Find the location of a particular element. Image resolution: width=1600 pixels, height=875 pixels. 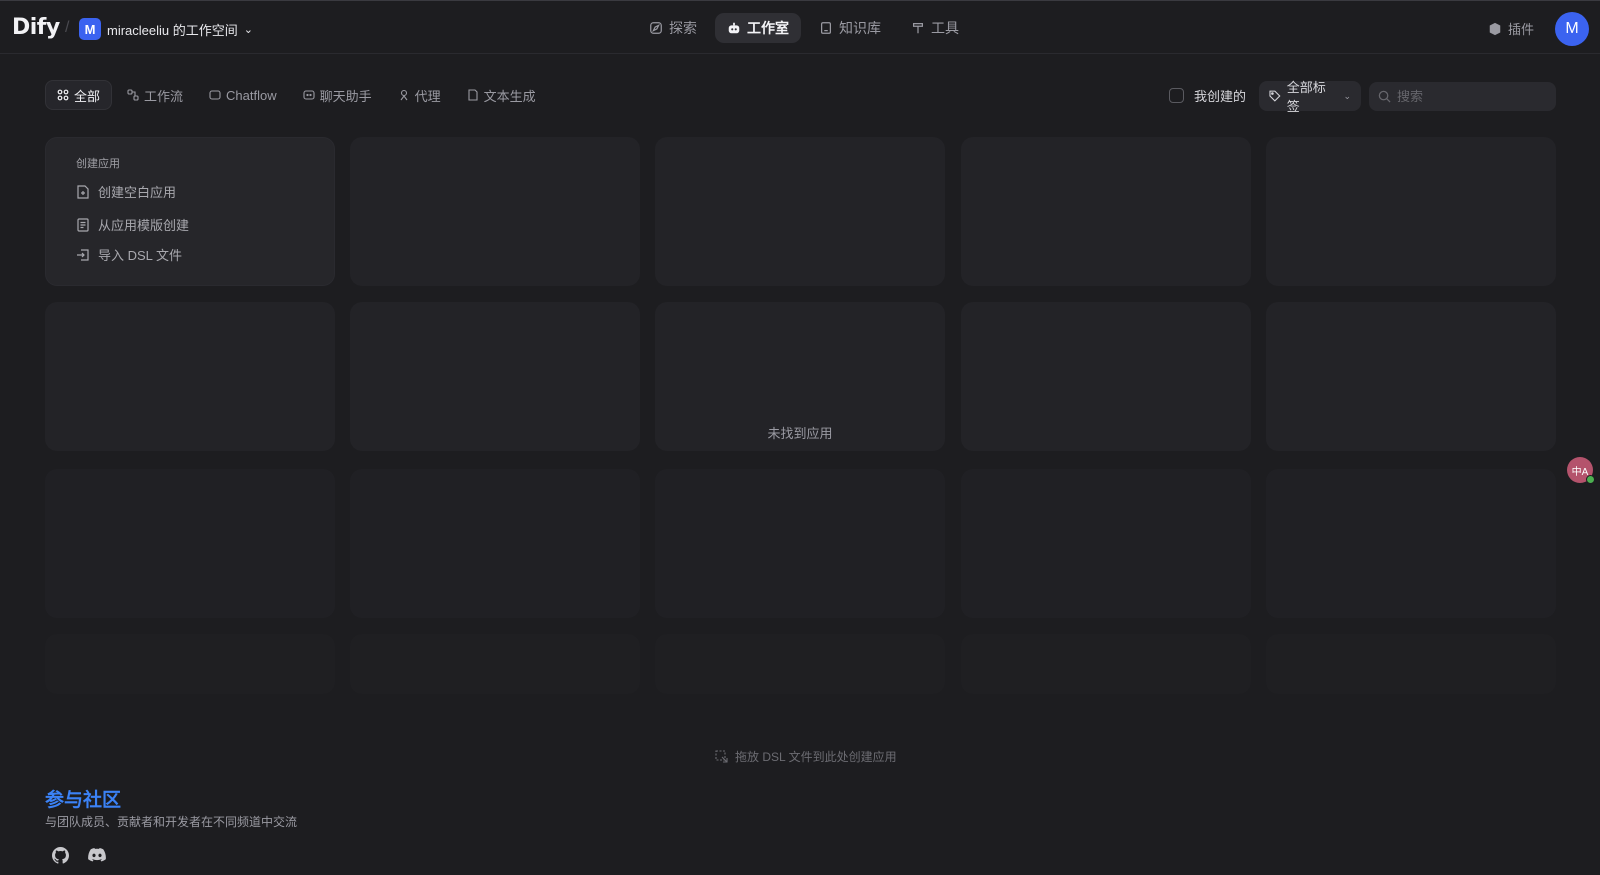

create-from-template-button: 从应用模版创建 is located at coordinates (132, 224).